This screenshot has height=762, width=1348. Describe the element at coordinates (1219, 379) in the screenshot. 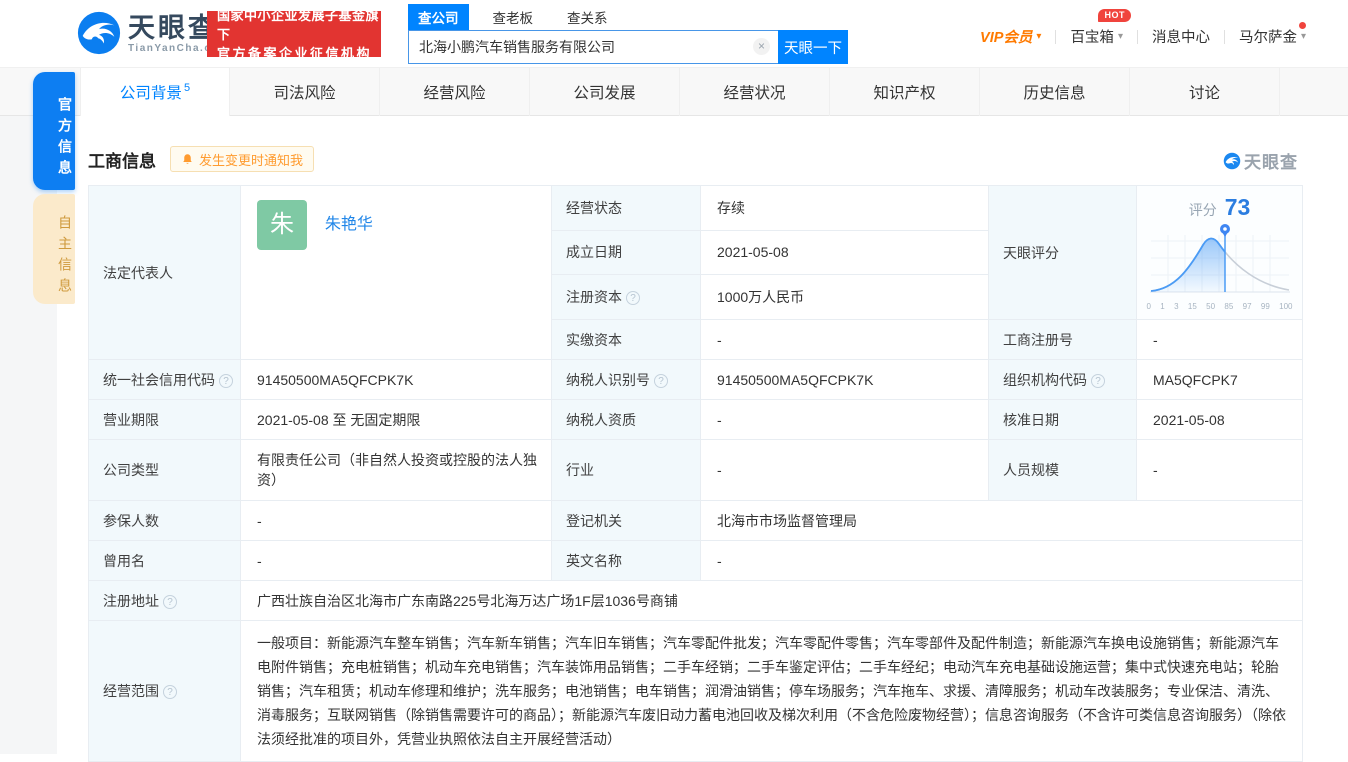

I see `field-value-org-code: MA5QFCPK7` at that location.